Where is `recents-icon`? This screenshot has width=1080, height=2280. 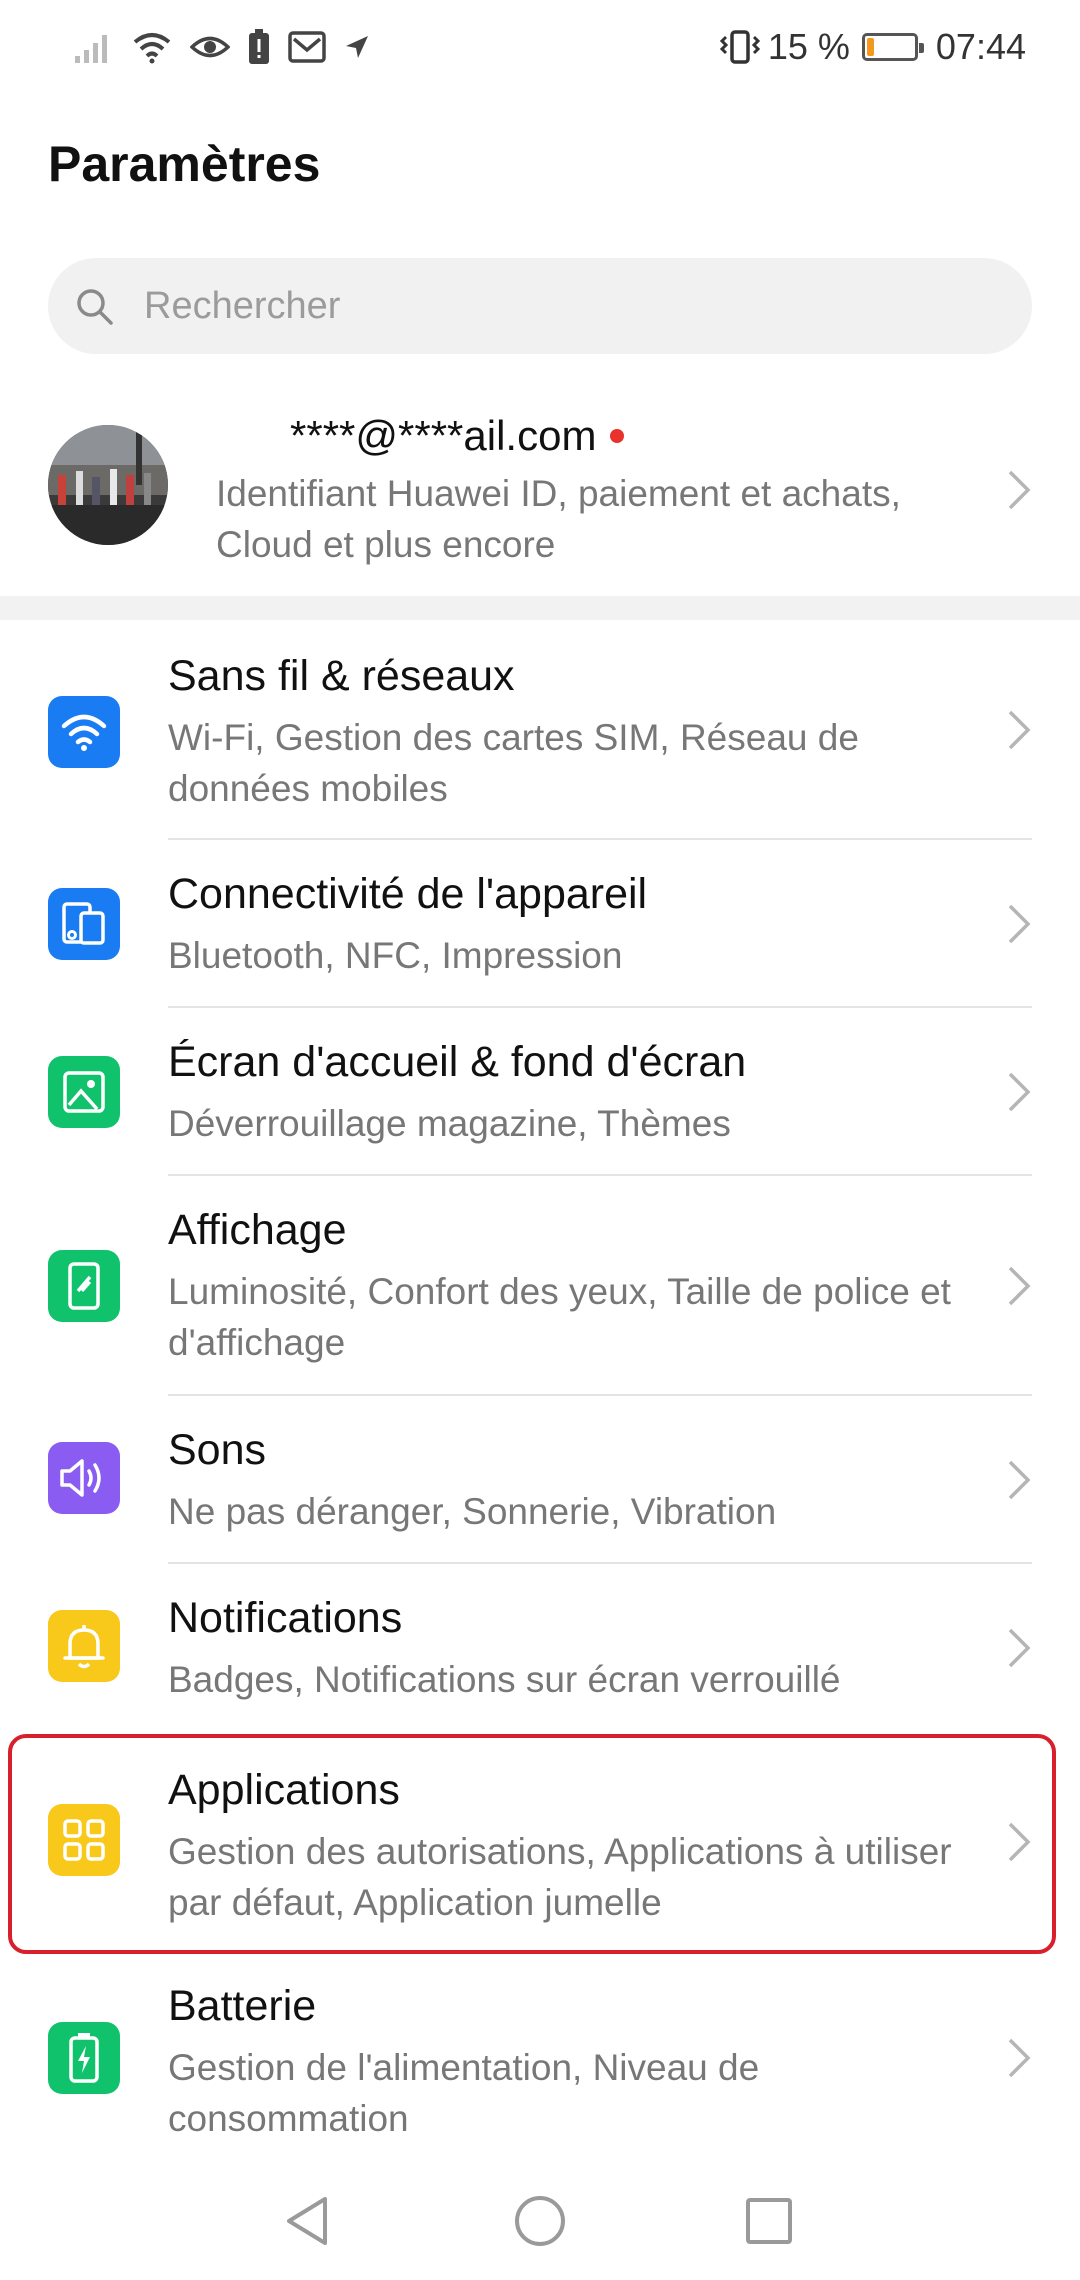
recents-icon is located at coordinates (769, 2221).